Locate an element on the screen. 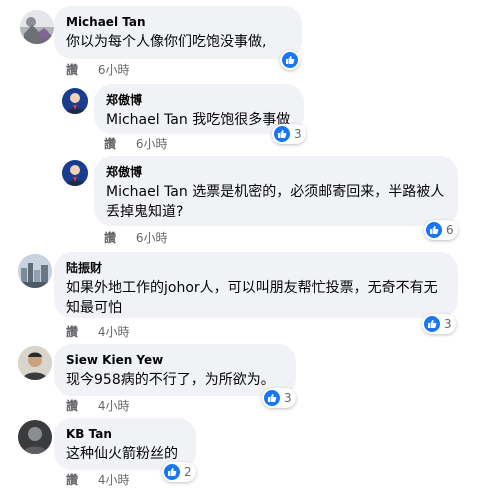 Image resolution: width=499 pixels, height=492 pixels. comment-text: 如果外地工作的johor人，可以叫朋友帮忙投票，无奇不有无知最可怕 is located at coordinates (252, 298).